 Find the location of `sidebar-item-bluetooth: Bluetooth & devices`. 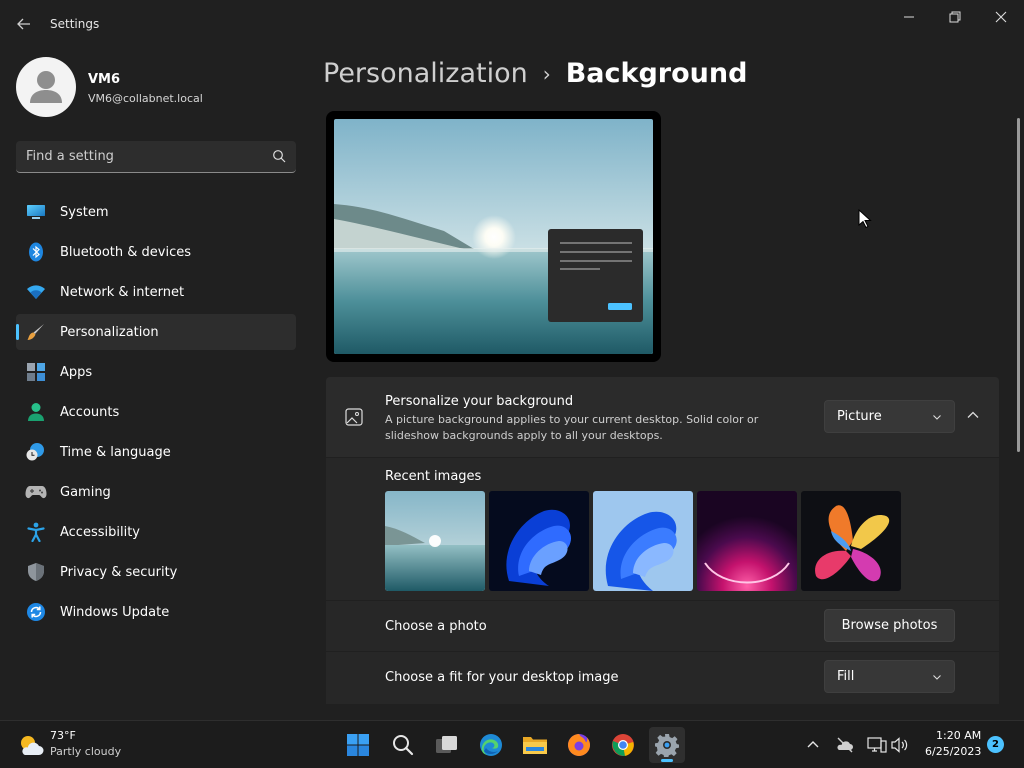

sidebar-item-bluetooth: Bluetooth & devices is located at coordinates (156, 252).